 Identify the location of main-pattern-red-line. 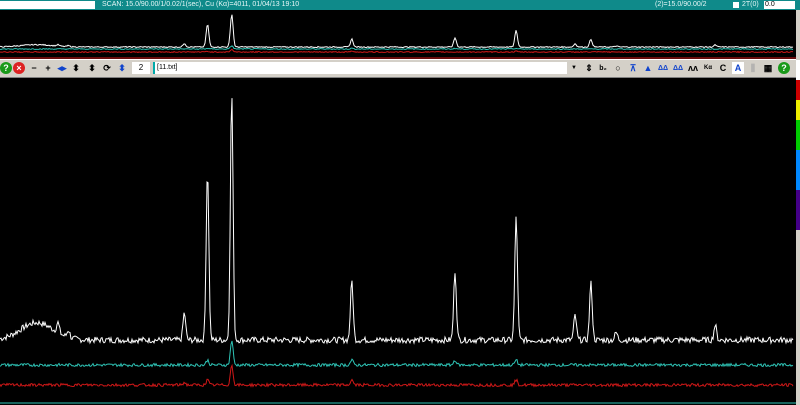
(397, 375).